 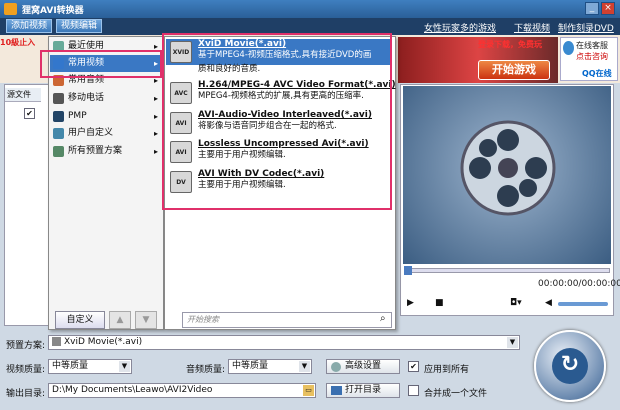 I want to click on app-logo-icon, so click(x=10, y=9).